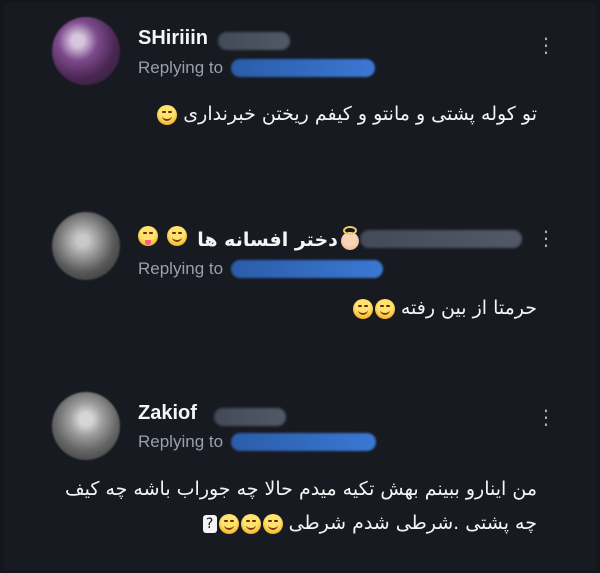 Image resolution: width=600 pixels, height=573 pixels. I want to click on comment-text-content: حرمتا از بین رفته, so click(468, 308).